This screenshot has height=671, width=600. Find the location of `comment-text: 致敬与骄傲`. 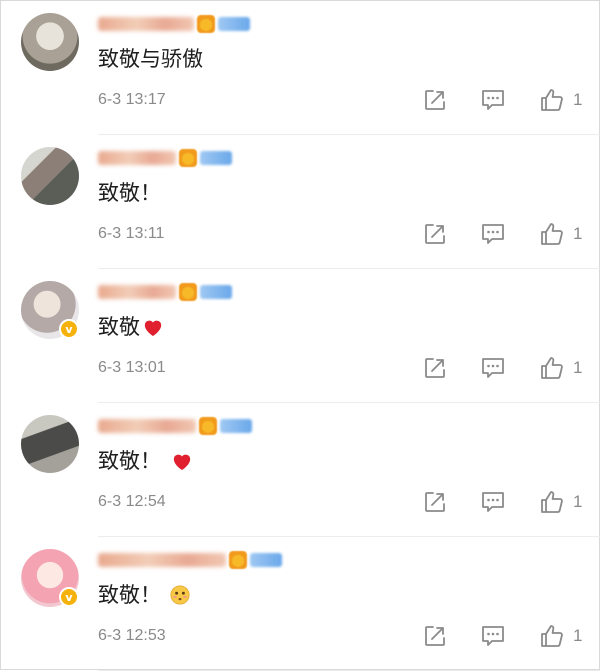

comment-text: 致敬与骄傲 is located at coordinates (150, 59).